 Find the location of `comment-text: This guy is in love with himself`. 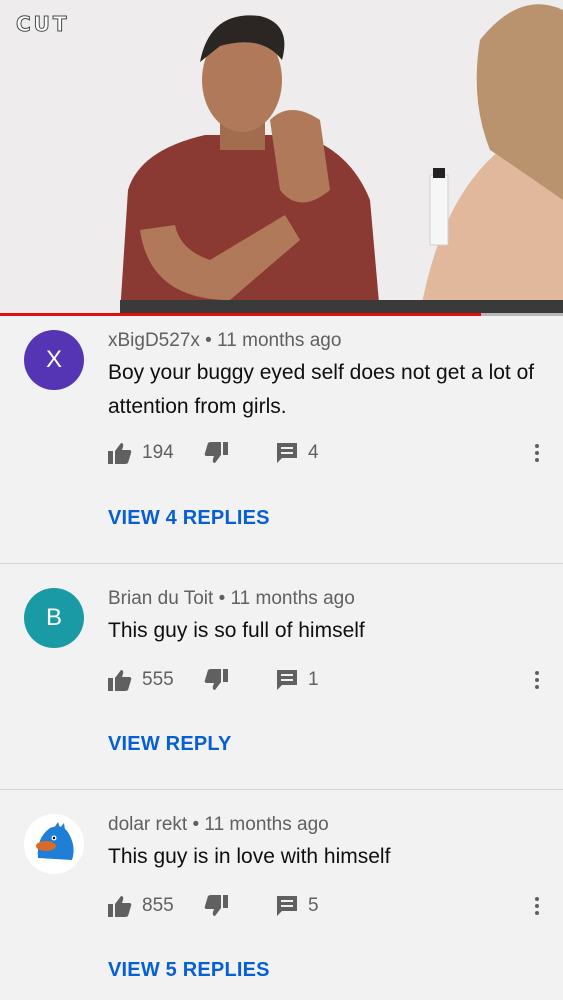

comment-text: This guy is in love with himself is located at coordinates (249, 856).